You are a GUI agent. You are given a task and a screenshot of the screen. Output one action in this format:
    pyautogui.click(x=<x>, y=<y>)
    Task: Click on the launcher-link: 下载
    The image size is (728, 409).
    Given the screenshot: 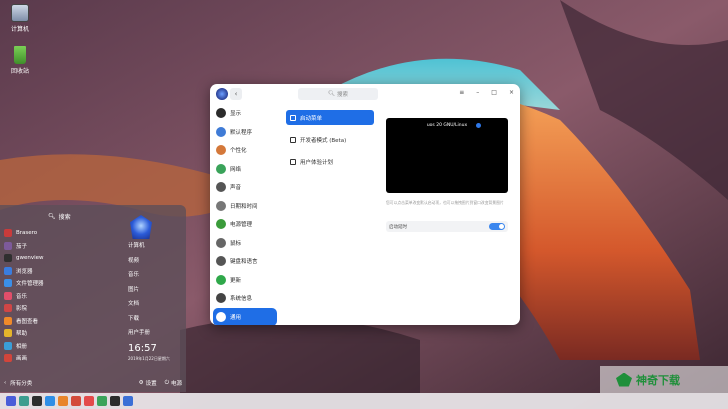 What is the action you would take?
    pyautogui.click(x=156, y=319)
    